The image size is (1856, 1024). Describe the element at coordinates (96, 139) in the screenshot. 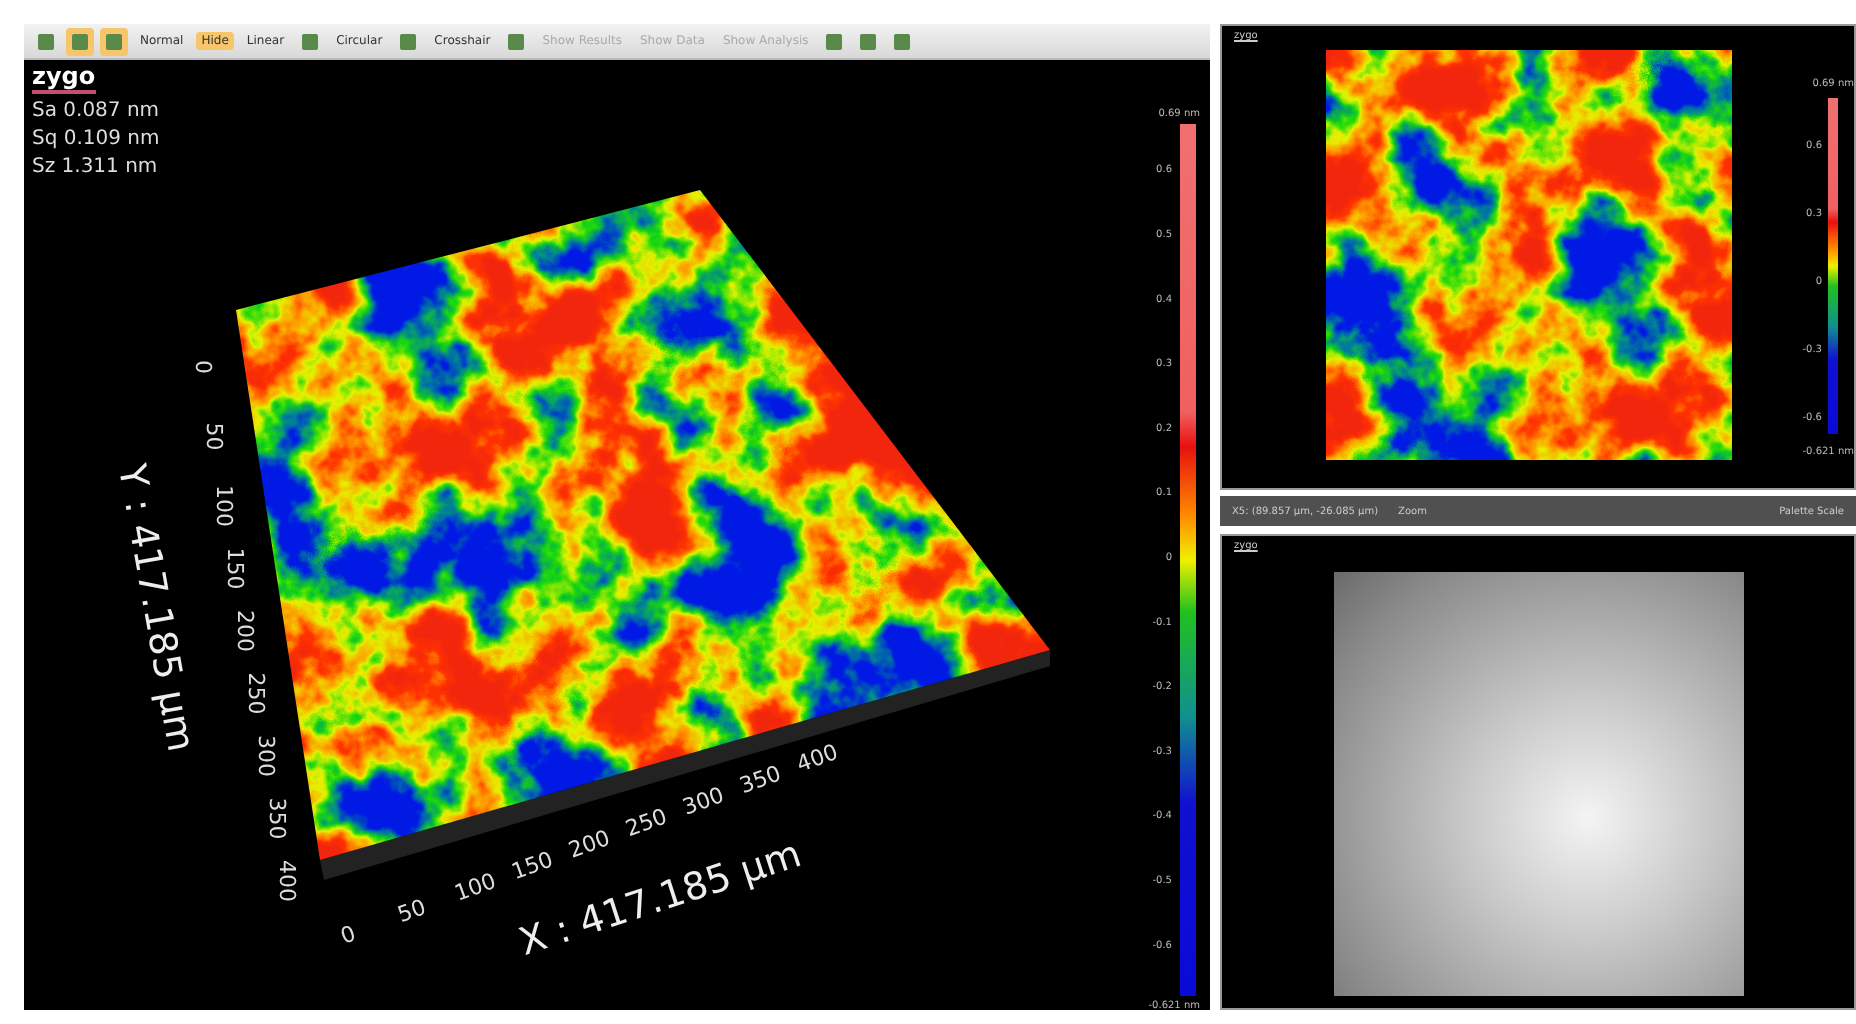

I see `roughness-value: Sq 0.109 nm` at that location.